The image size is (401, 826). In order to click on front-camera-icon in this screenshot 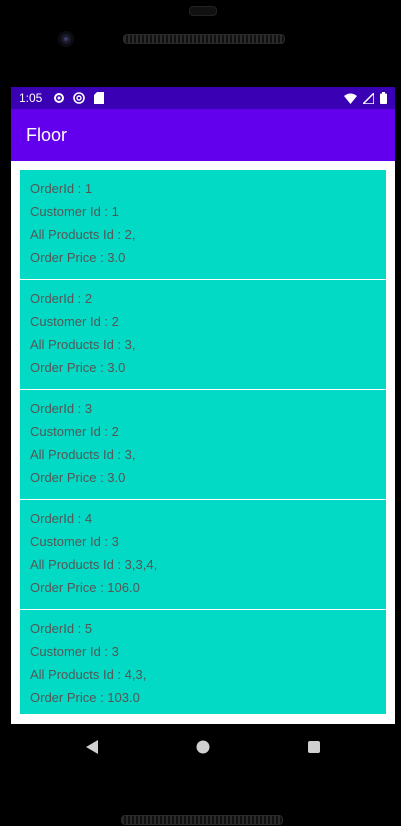, I will do `click(66, 39)`.